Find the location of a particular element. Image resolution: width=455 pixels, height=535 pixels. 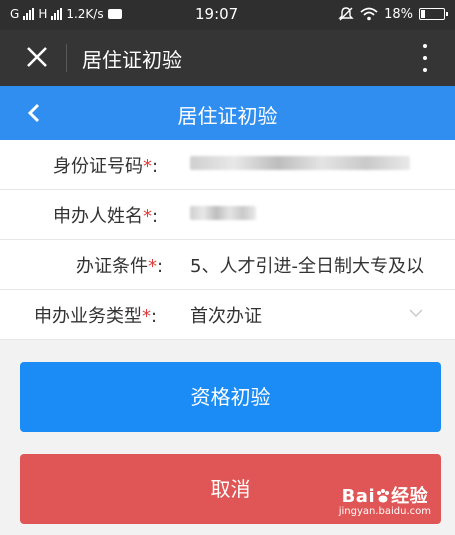

applicant-name-value is located at coordinates (223, 212).